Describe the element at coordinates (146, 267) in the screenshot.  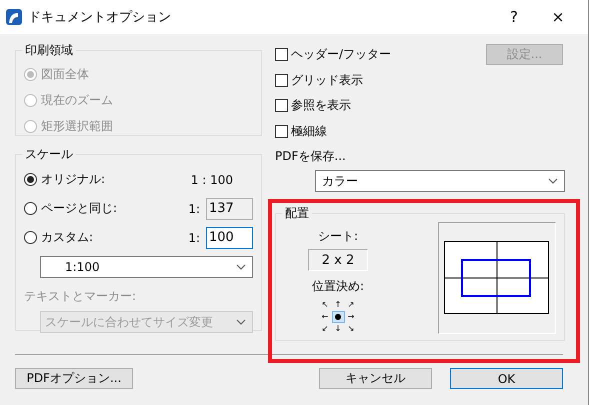
I see `scale-dropdown: 1:100` at that location.